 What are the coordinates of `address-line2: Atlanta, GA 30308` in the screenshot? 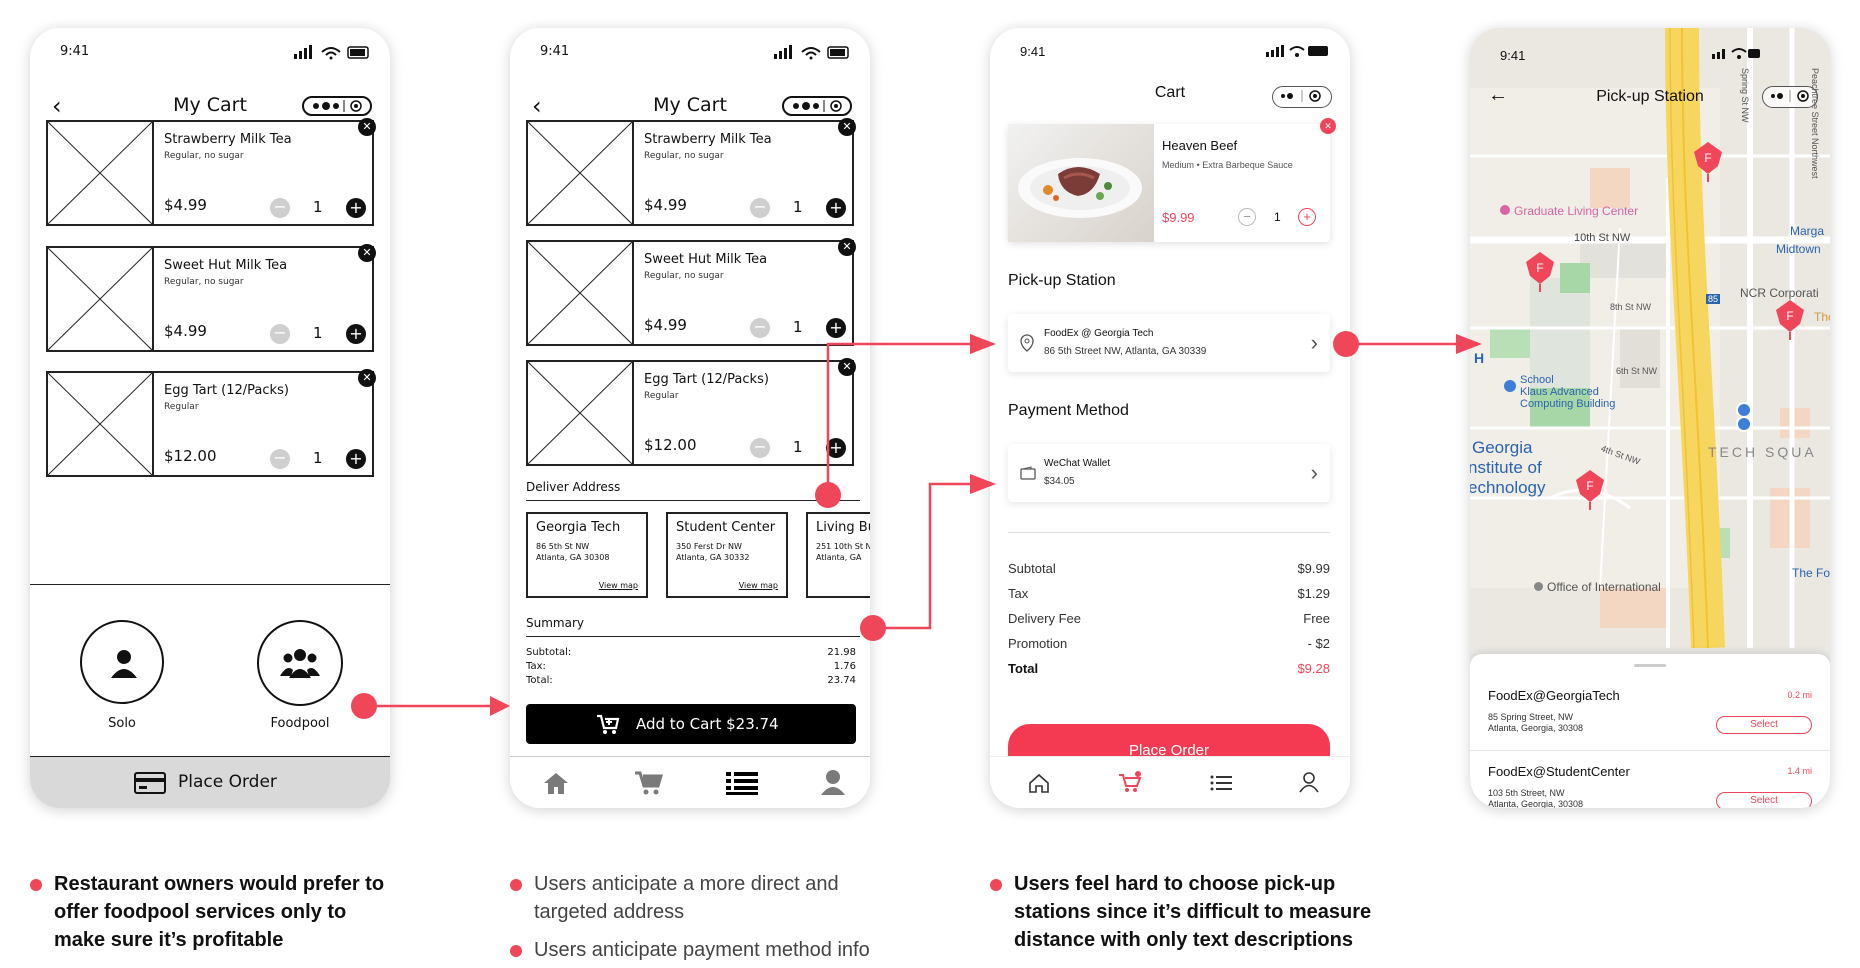 It's located at (573, 557).